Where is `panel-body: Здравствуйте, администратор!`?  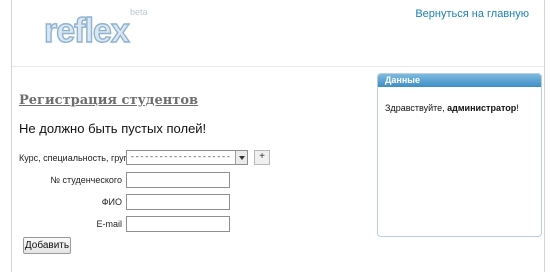 panel-body: Здравствуйте, администратор! is located at coordinates (459, 100).